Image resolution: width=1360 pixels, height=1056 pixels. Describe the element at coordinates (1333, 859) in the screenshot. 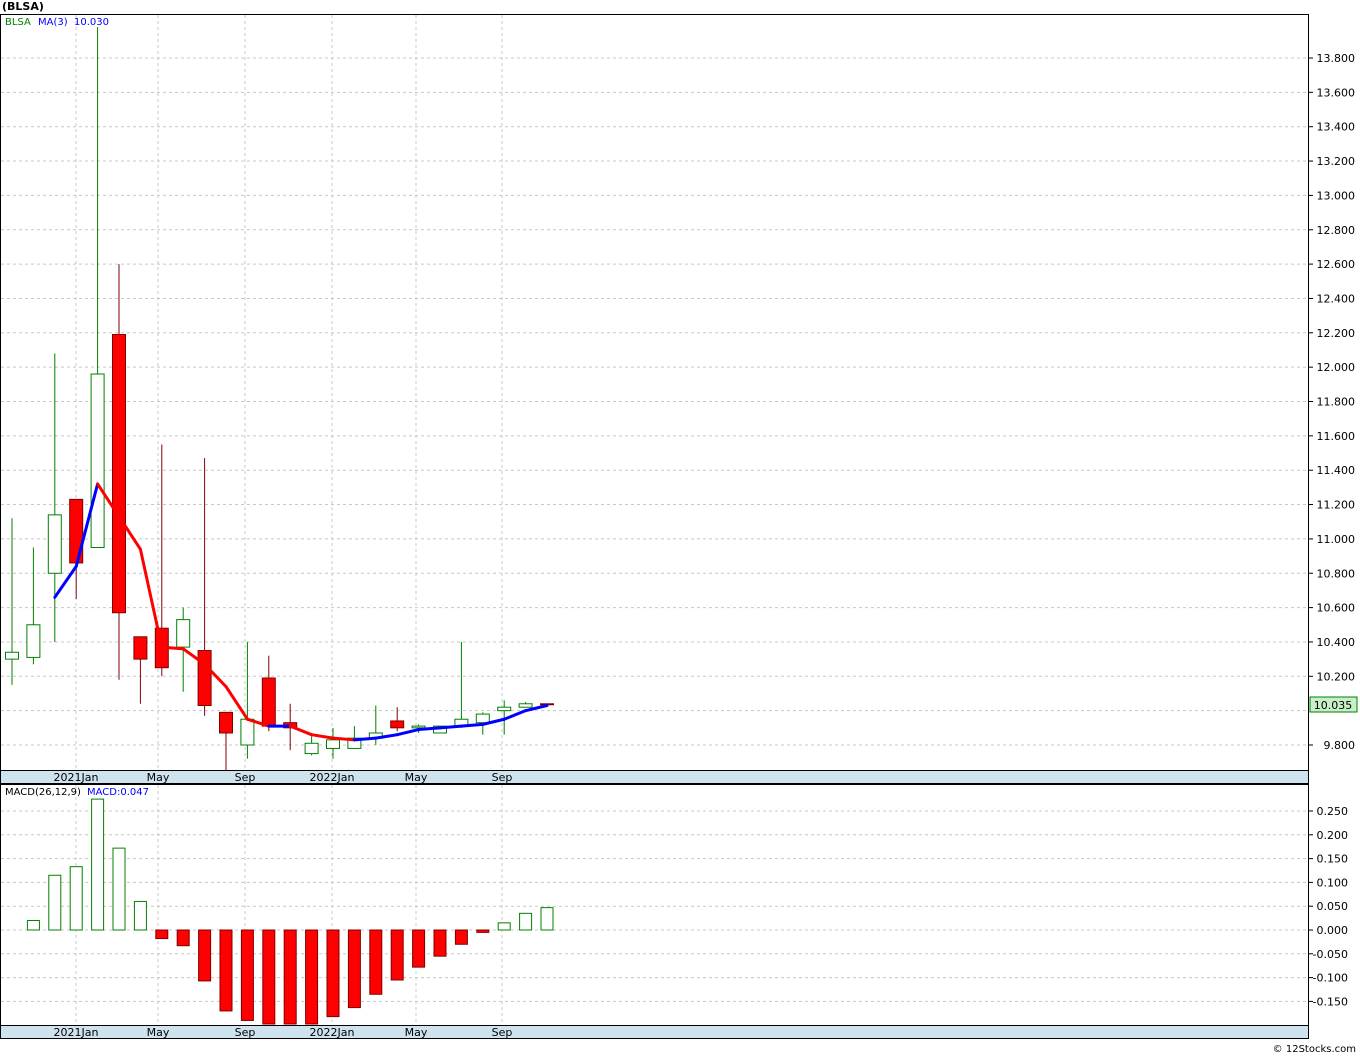

I see `macd-ytick-label: 0.150` at that location.